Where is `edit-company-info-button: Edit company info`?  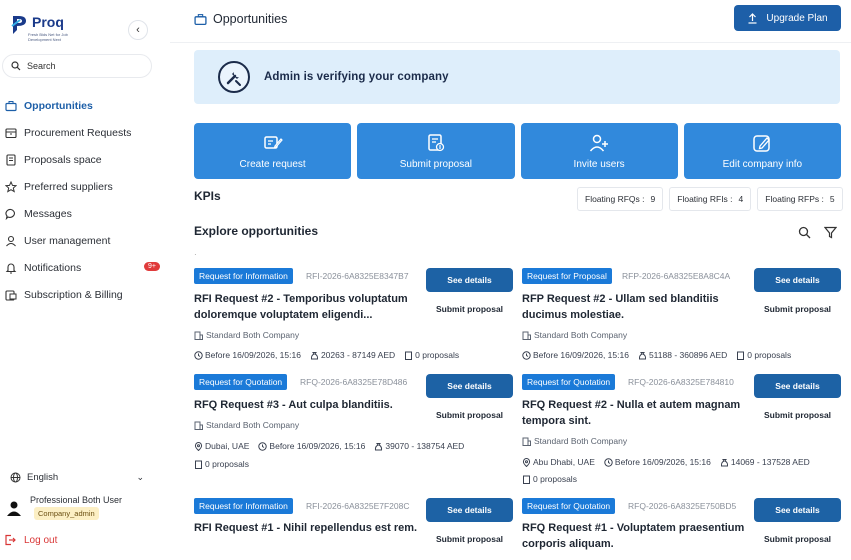 edit-company-info-button: Edit company info is located at coordinates (762, 151).